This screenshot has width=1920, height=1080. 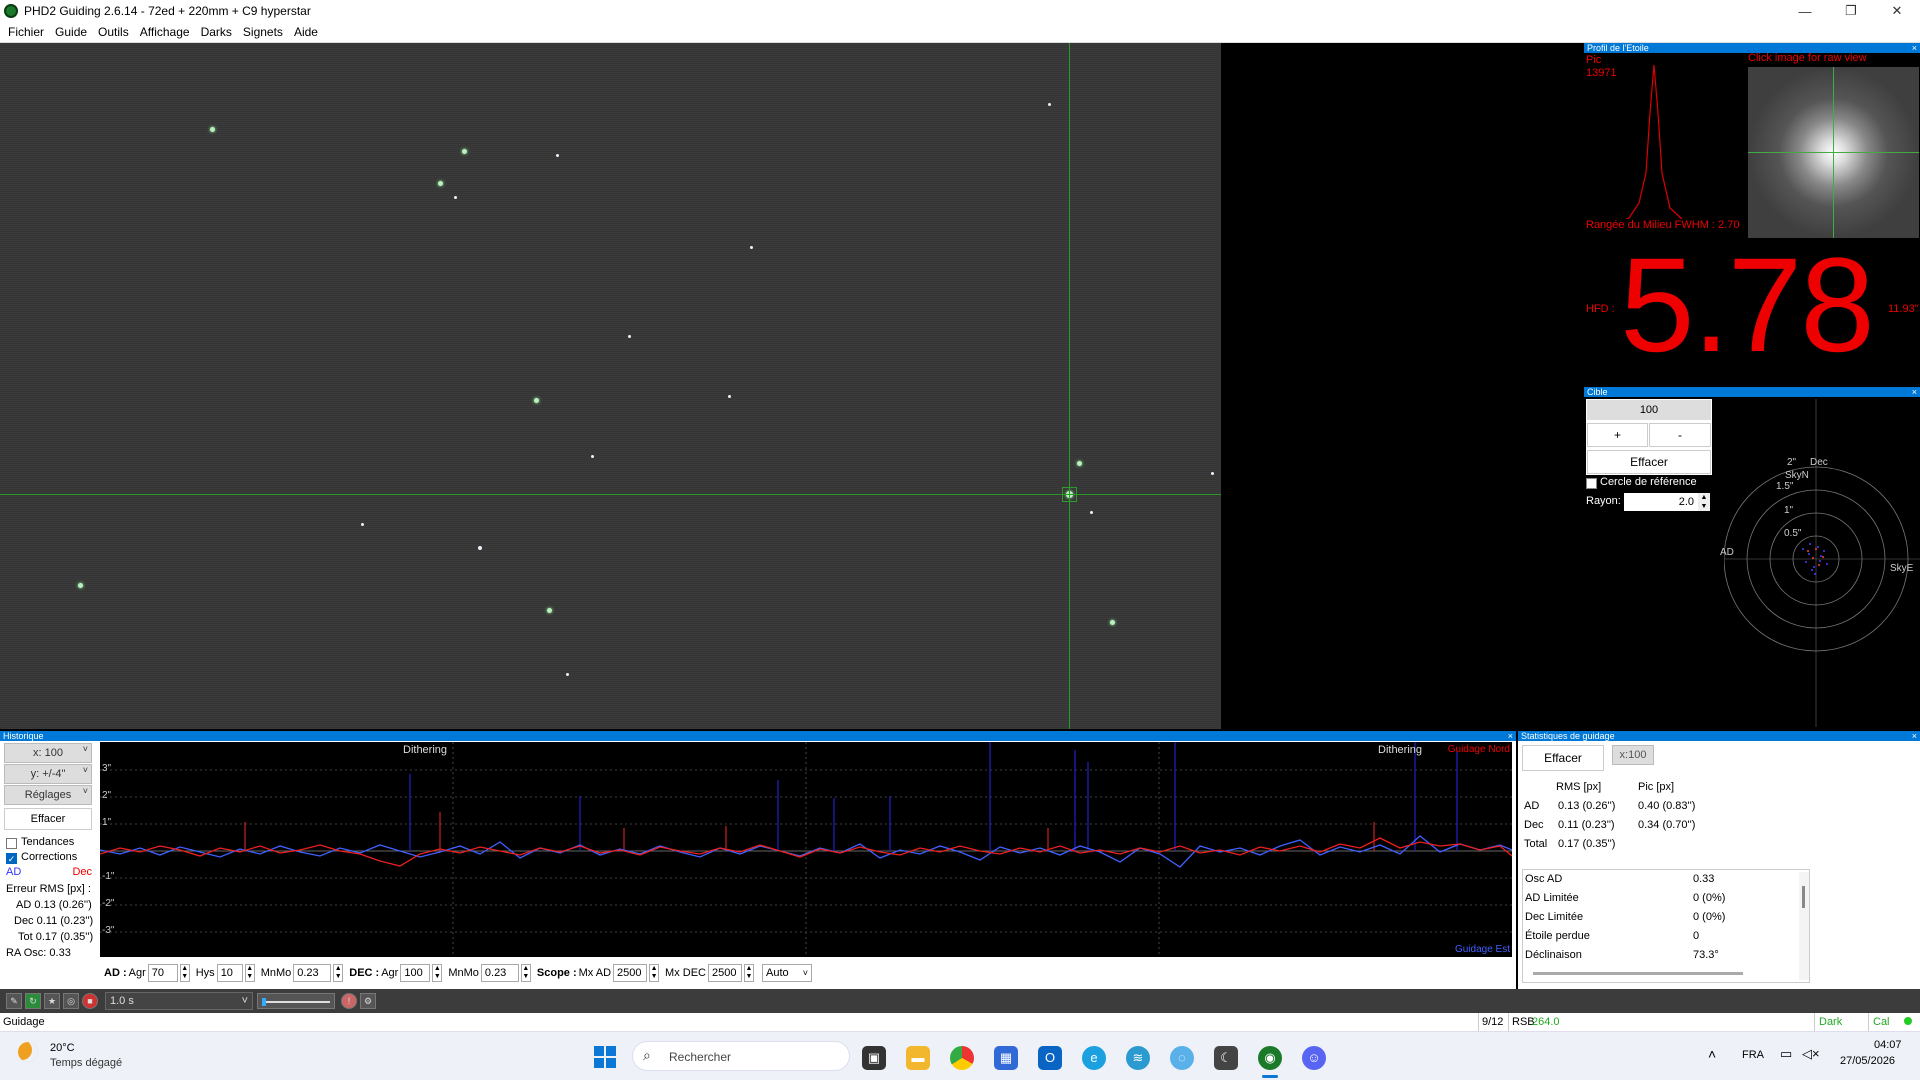 What do you see at coordinates (1314, 1058) in the screenshot?
I see `discord-icon: ☺` at bounding box center [1314, 1058].